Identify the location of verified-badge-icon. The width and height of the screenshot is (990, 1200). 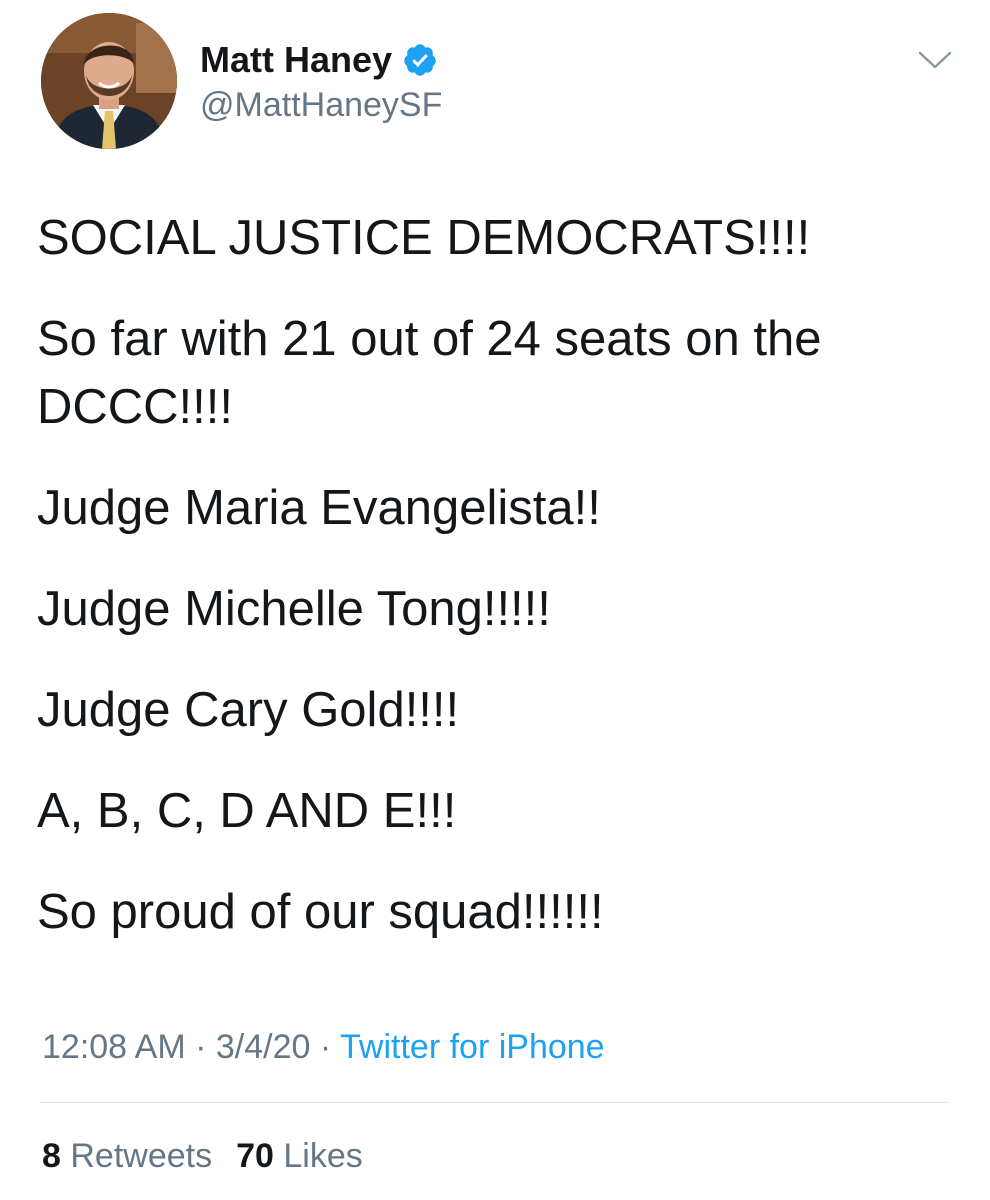
(420, 60).